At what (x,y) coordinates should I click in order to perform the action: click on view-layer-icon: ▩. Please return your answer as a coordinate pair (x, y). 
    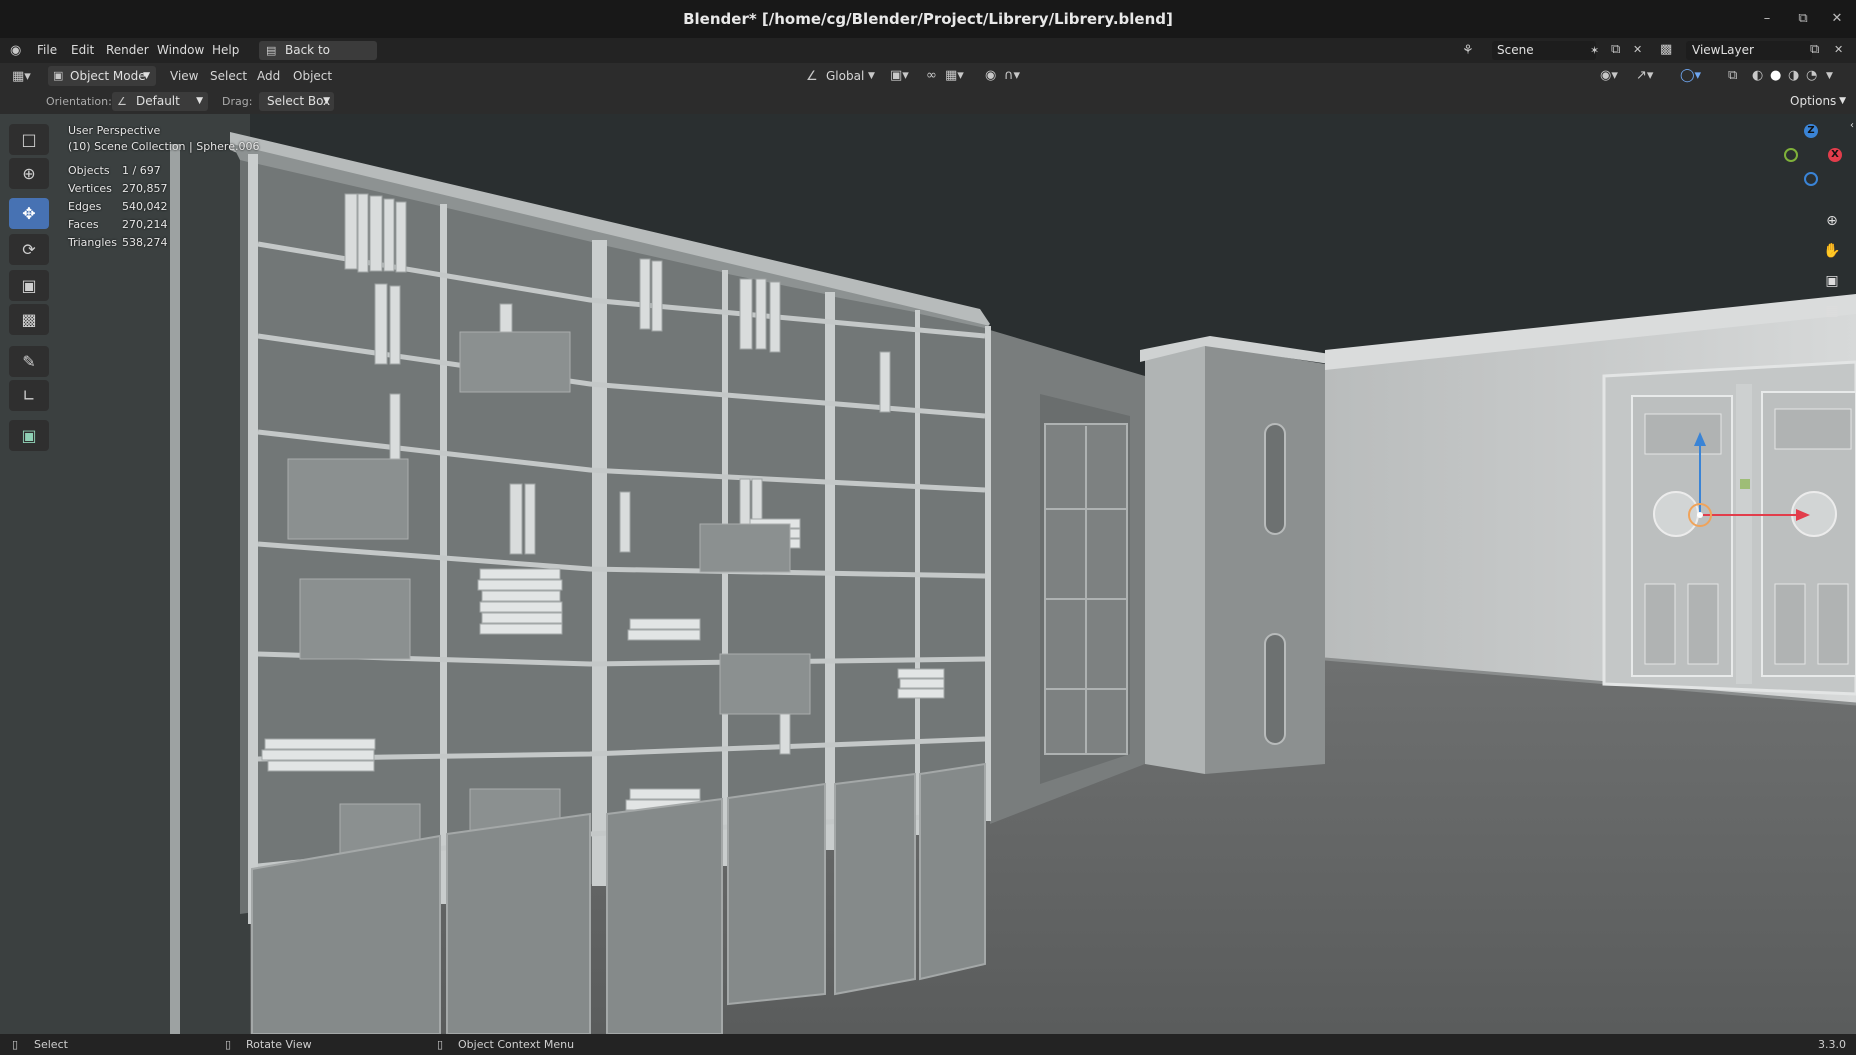
    Looking at the image, I should click on (1666, 50).